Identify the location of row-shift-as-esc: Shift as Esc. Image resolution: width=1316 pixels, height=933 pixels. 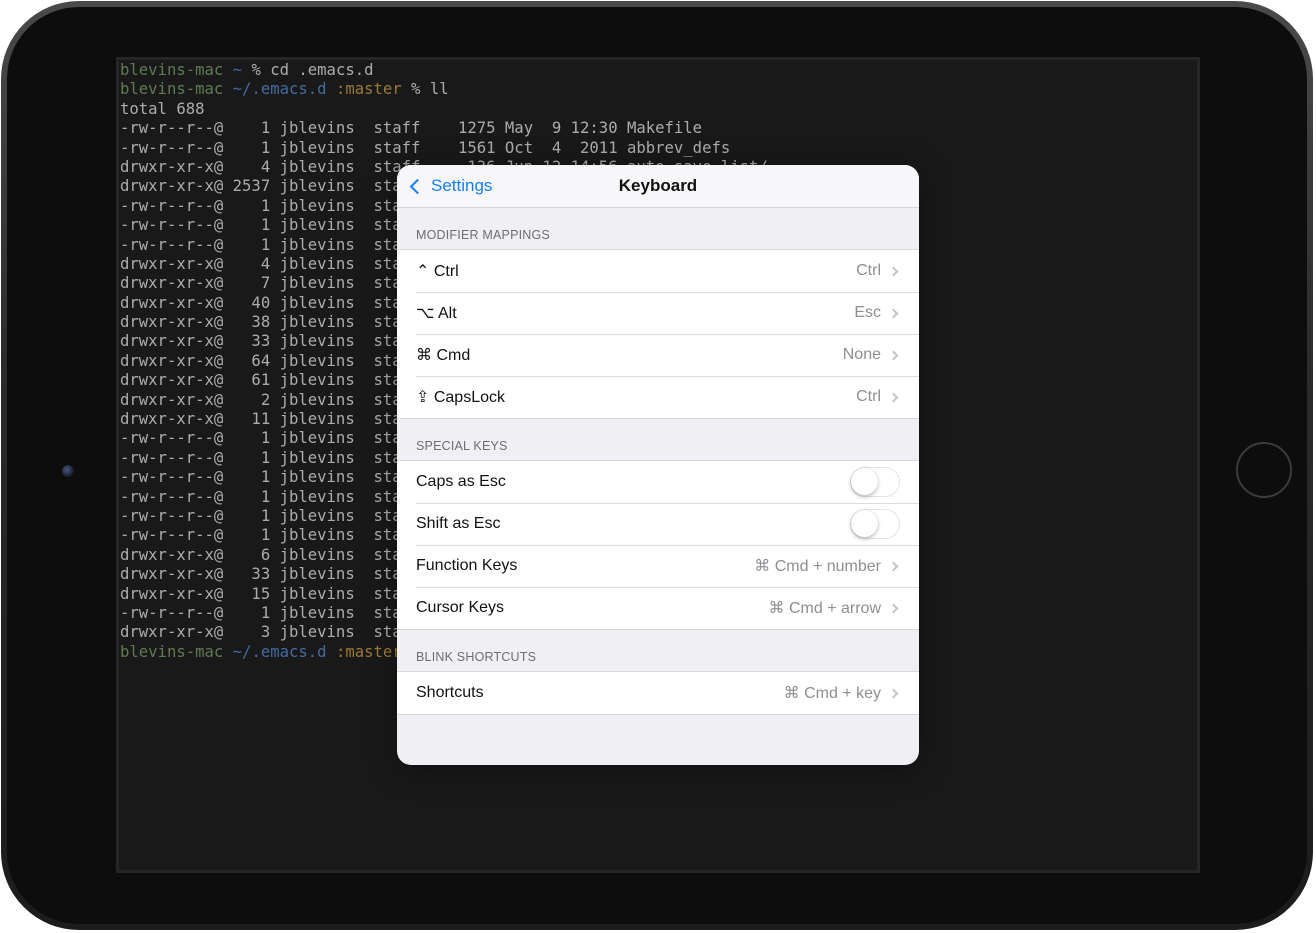
(658, 523).